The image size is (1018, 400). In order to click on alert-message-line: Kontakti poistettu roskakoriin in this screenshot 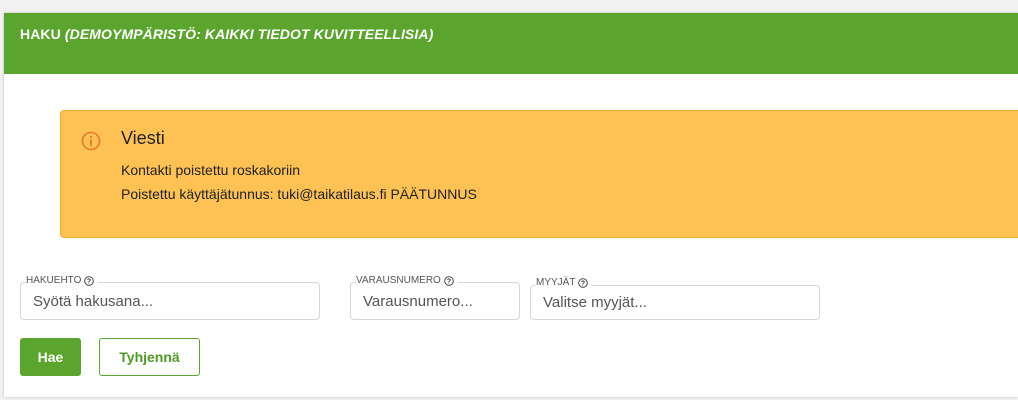, I will do `click(210, 170)`.